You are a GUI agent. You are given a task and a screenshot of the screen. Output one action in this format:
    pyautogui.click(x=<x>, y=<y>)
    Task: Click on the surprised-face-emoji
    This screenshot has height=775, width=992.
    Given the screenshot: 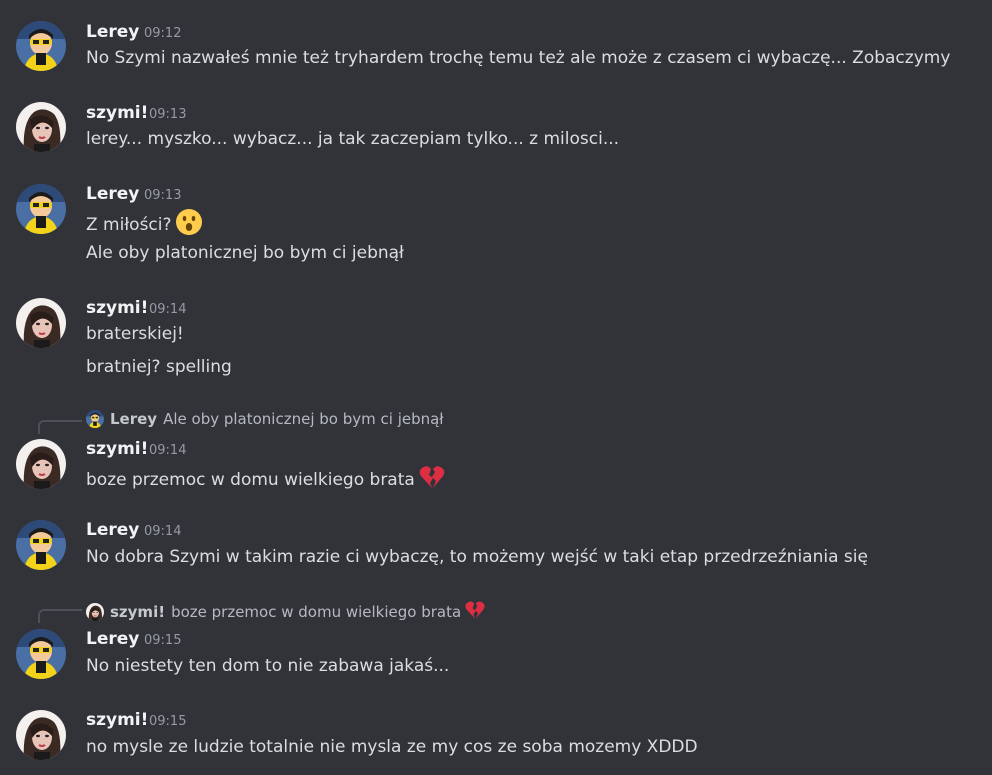 What is the action you would take?
    pyautogui.click(x=189, y=224)
    